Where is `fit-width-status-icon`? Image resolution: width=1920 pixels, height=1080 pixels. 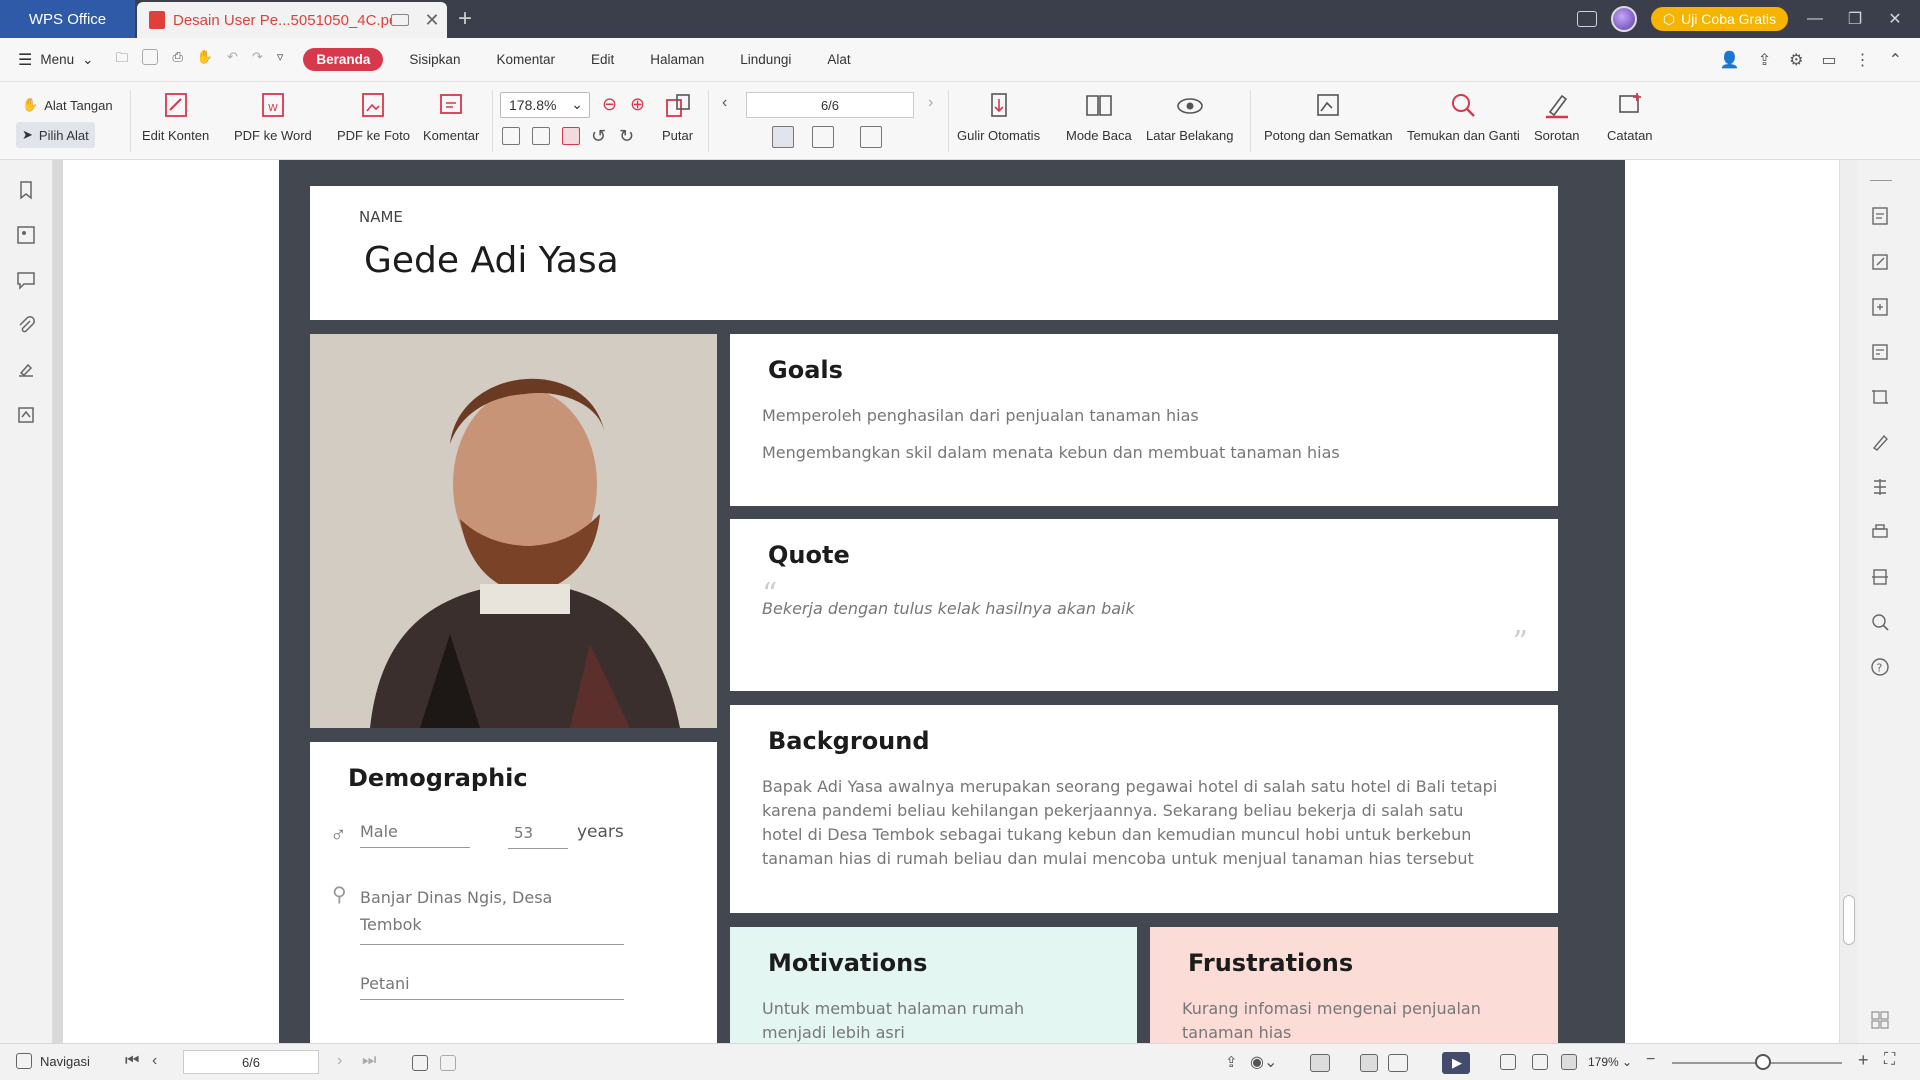
fit-width-status-icon is located at coordinates (1569, 1062).